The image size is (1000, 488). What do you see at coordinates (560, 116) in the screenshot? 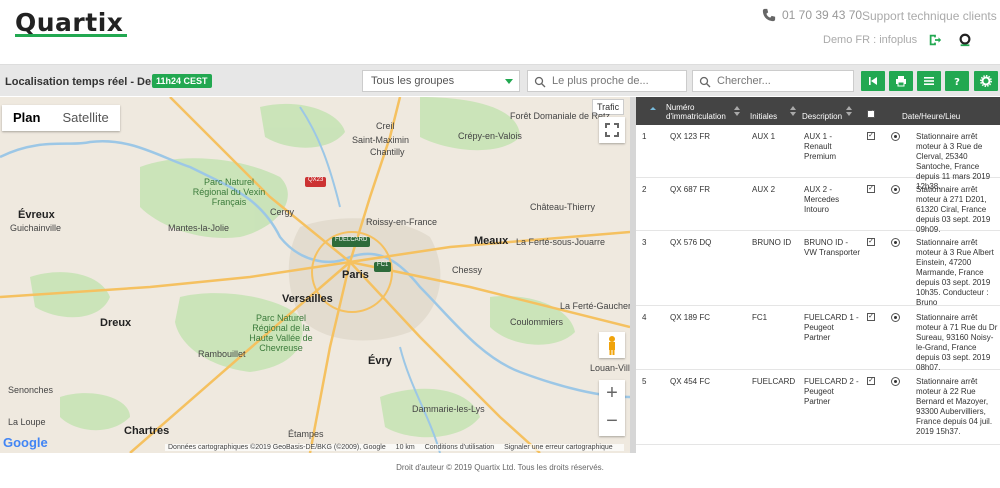
I see `map-label-foret-retz: Forêt Domaniale de Retz` at bounding box center [560, 116].